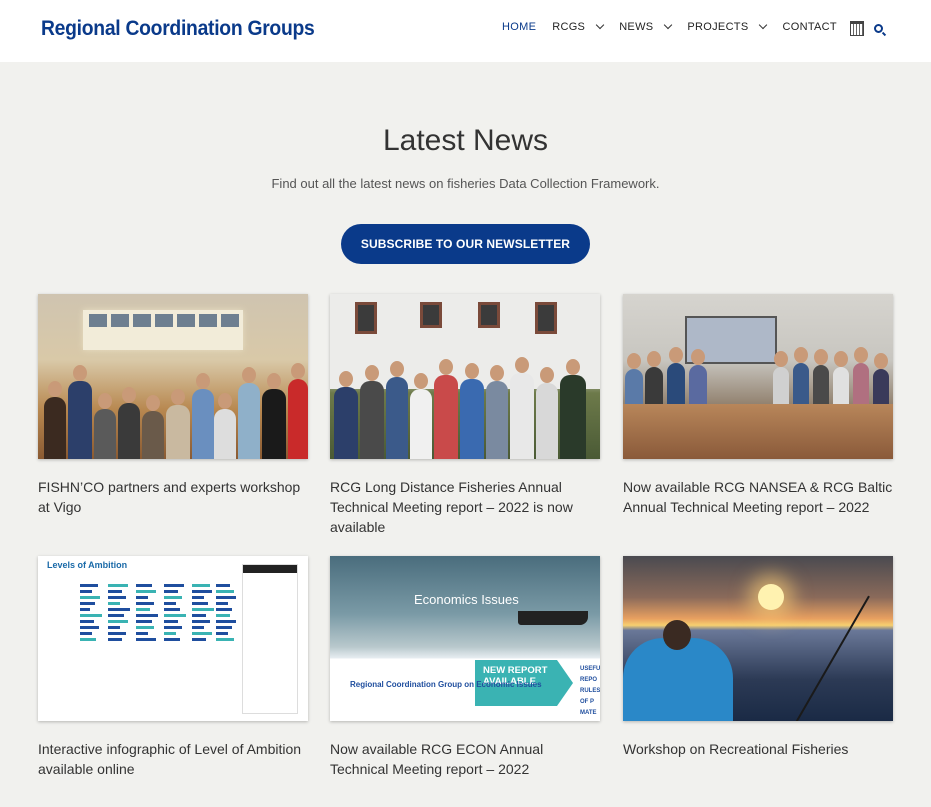 The width and height of the screenshot is (931, 807). Describe the element at coordinates (758, 431) in the screenshot. I see `meeting-table` at that location.